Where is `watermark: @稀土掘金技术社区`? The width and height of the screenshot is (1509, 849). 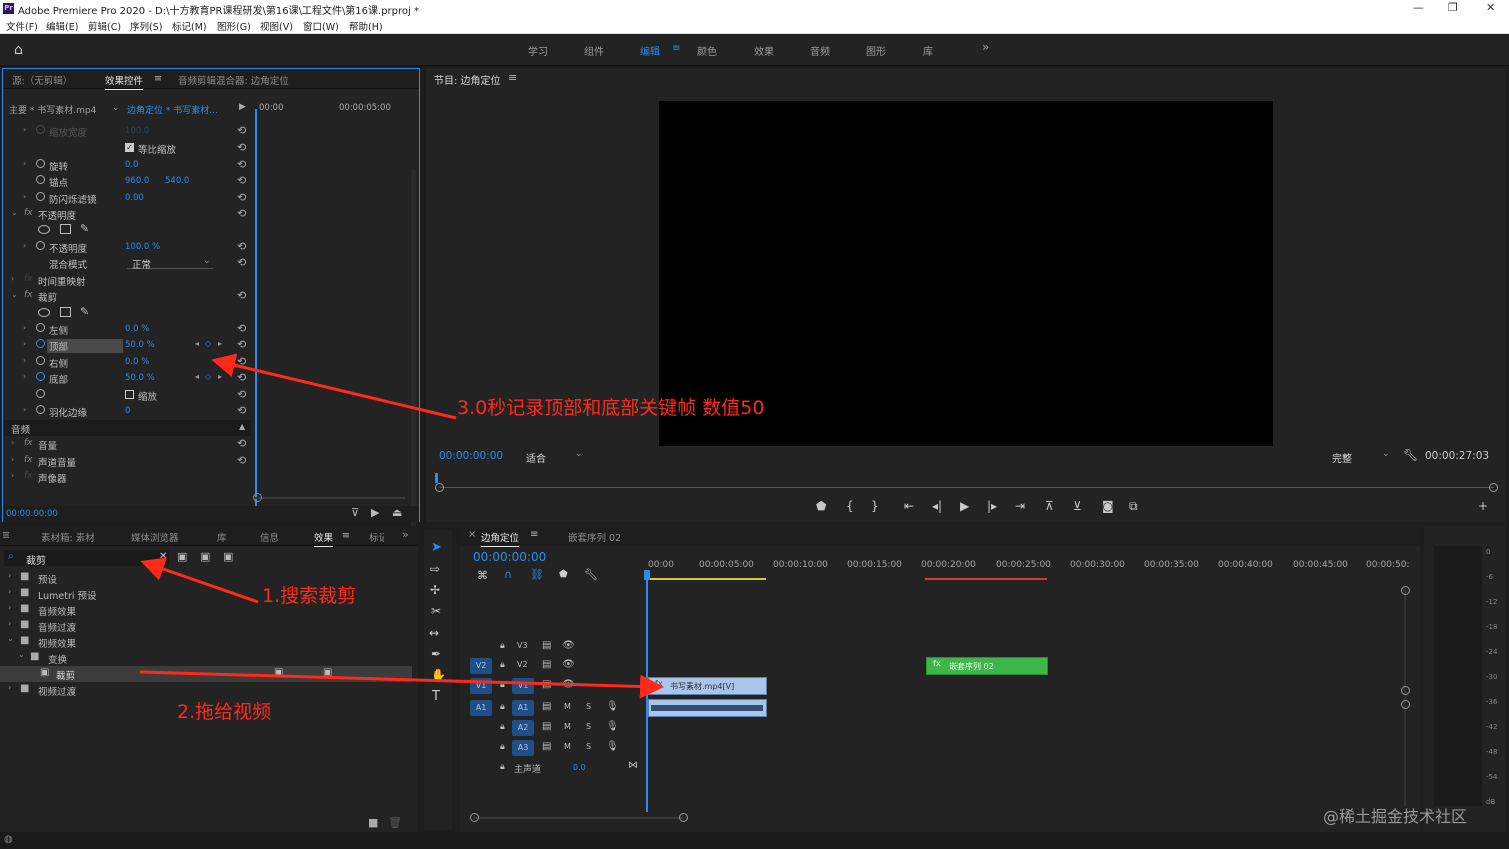
watermark: @稀土掘金技术社区 is located at coordinates (1395, 816).